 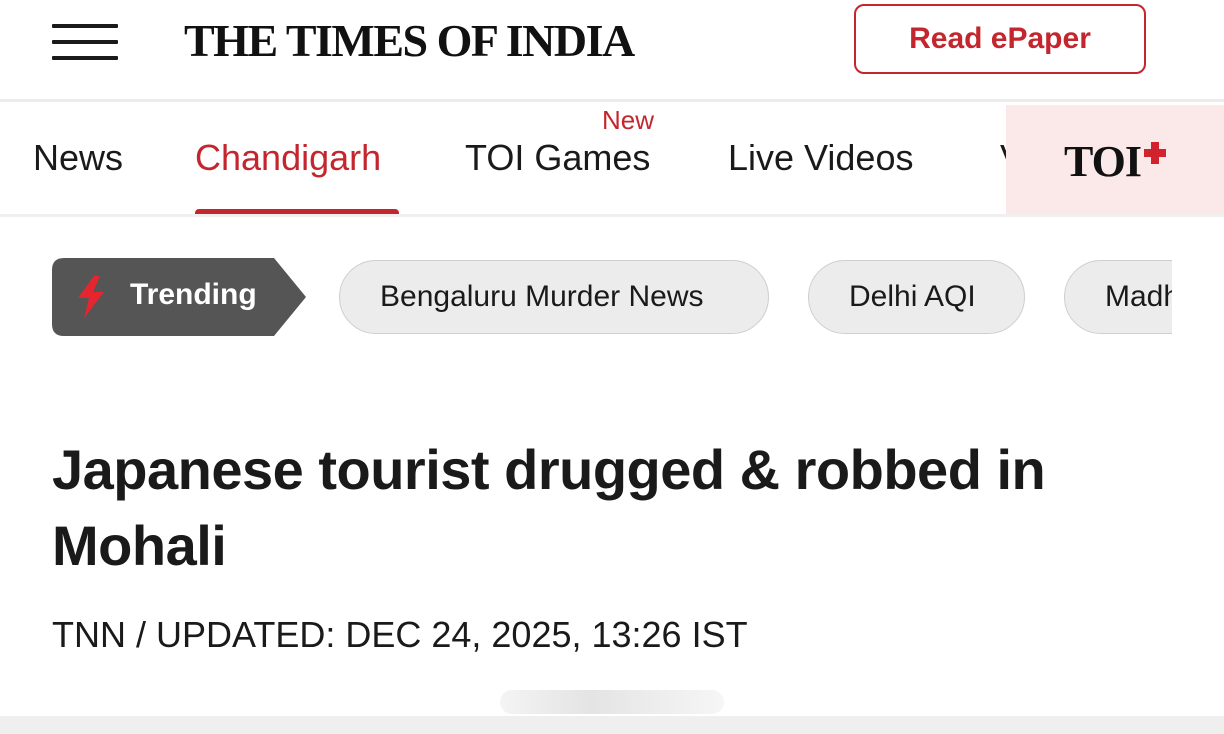 I want to click on article-byline: TNN / UPDATED: DEC 24, 2025, 13:26 IST, so click(x=400, y=634).